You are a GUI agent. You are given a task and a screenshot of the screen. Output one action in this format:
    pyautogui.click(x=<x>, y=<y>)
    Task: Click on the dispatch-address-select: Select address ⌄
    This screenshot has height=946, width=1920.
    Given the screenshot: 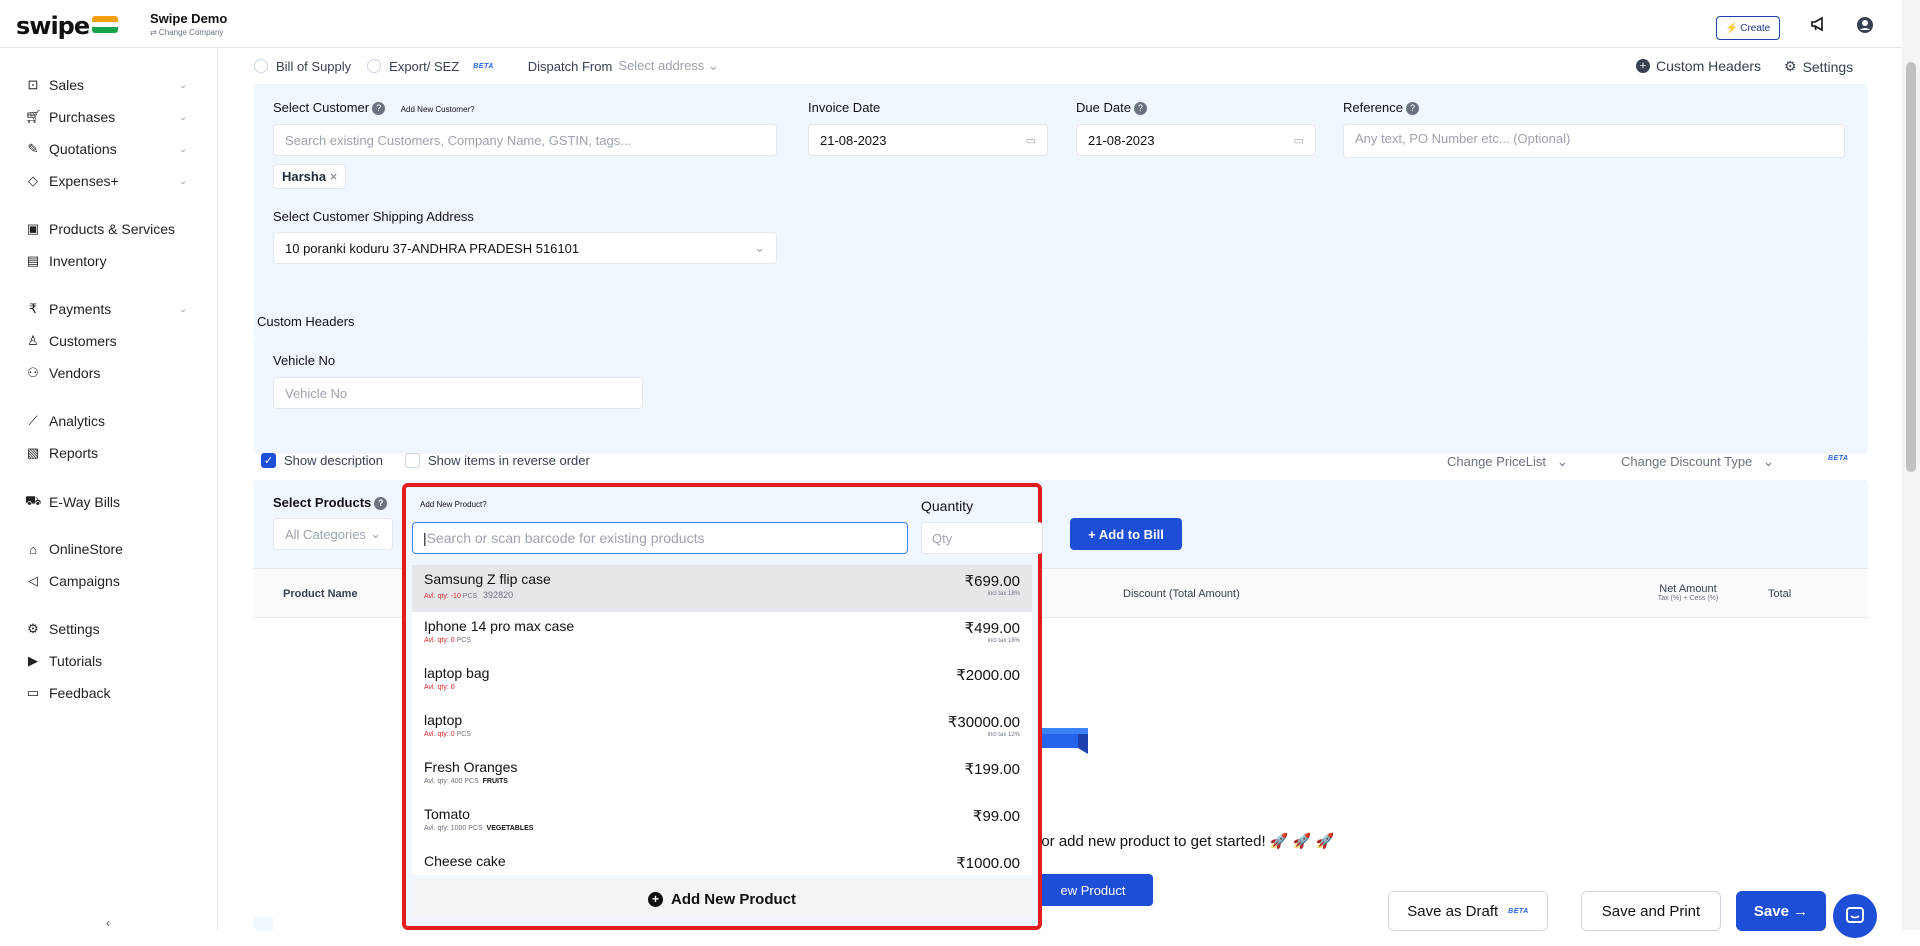 What is the action you would take?
    pyautogui.click(x=668, y=66)
    